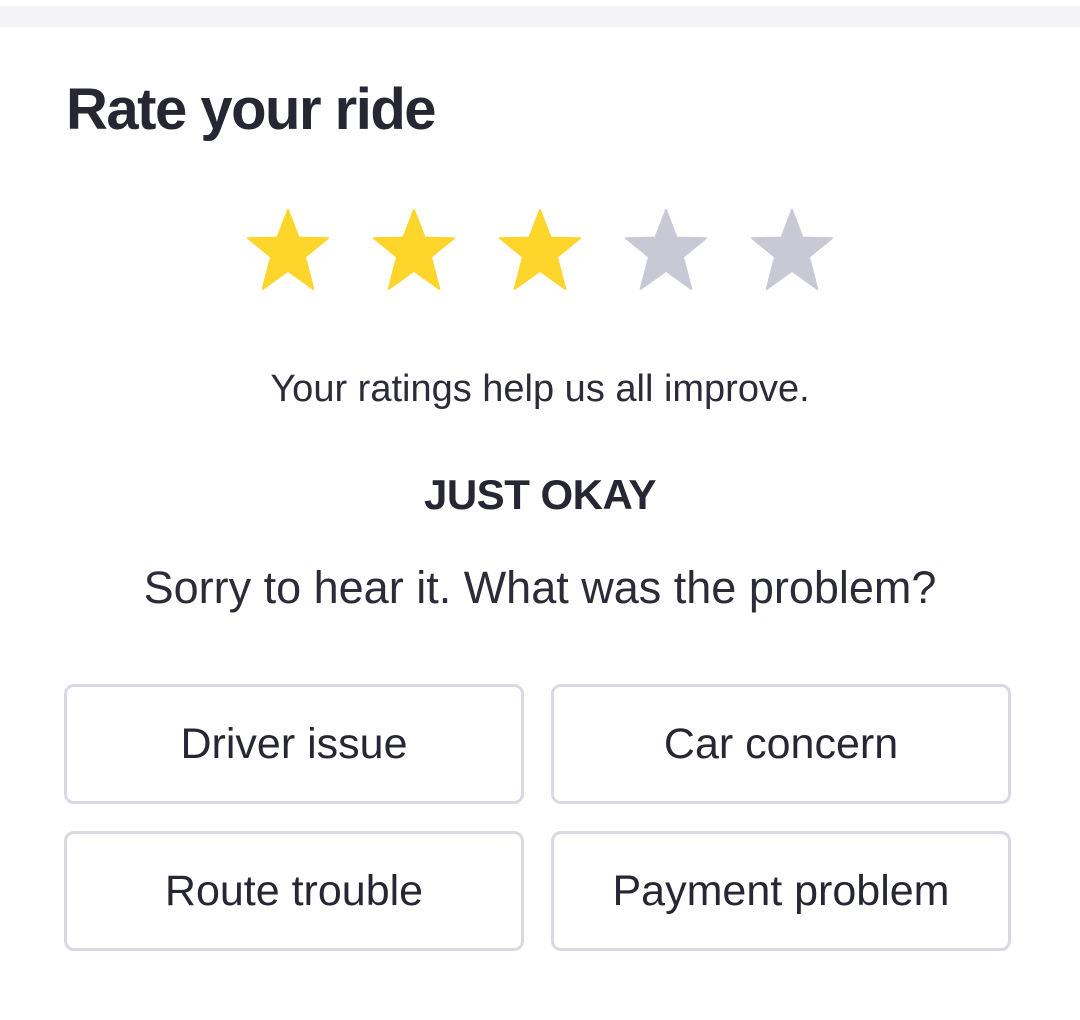  I want to click on star-1-icon, so click(288, 250).